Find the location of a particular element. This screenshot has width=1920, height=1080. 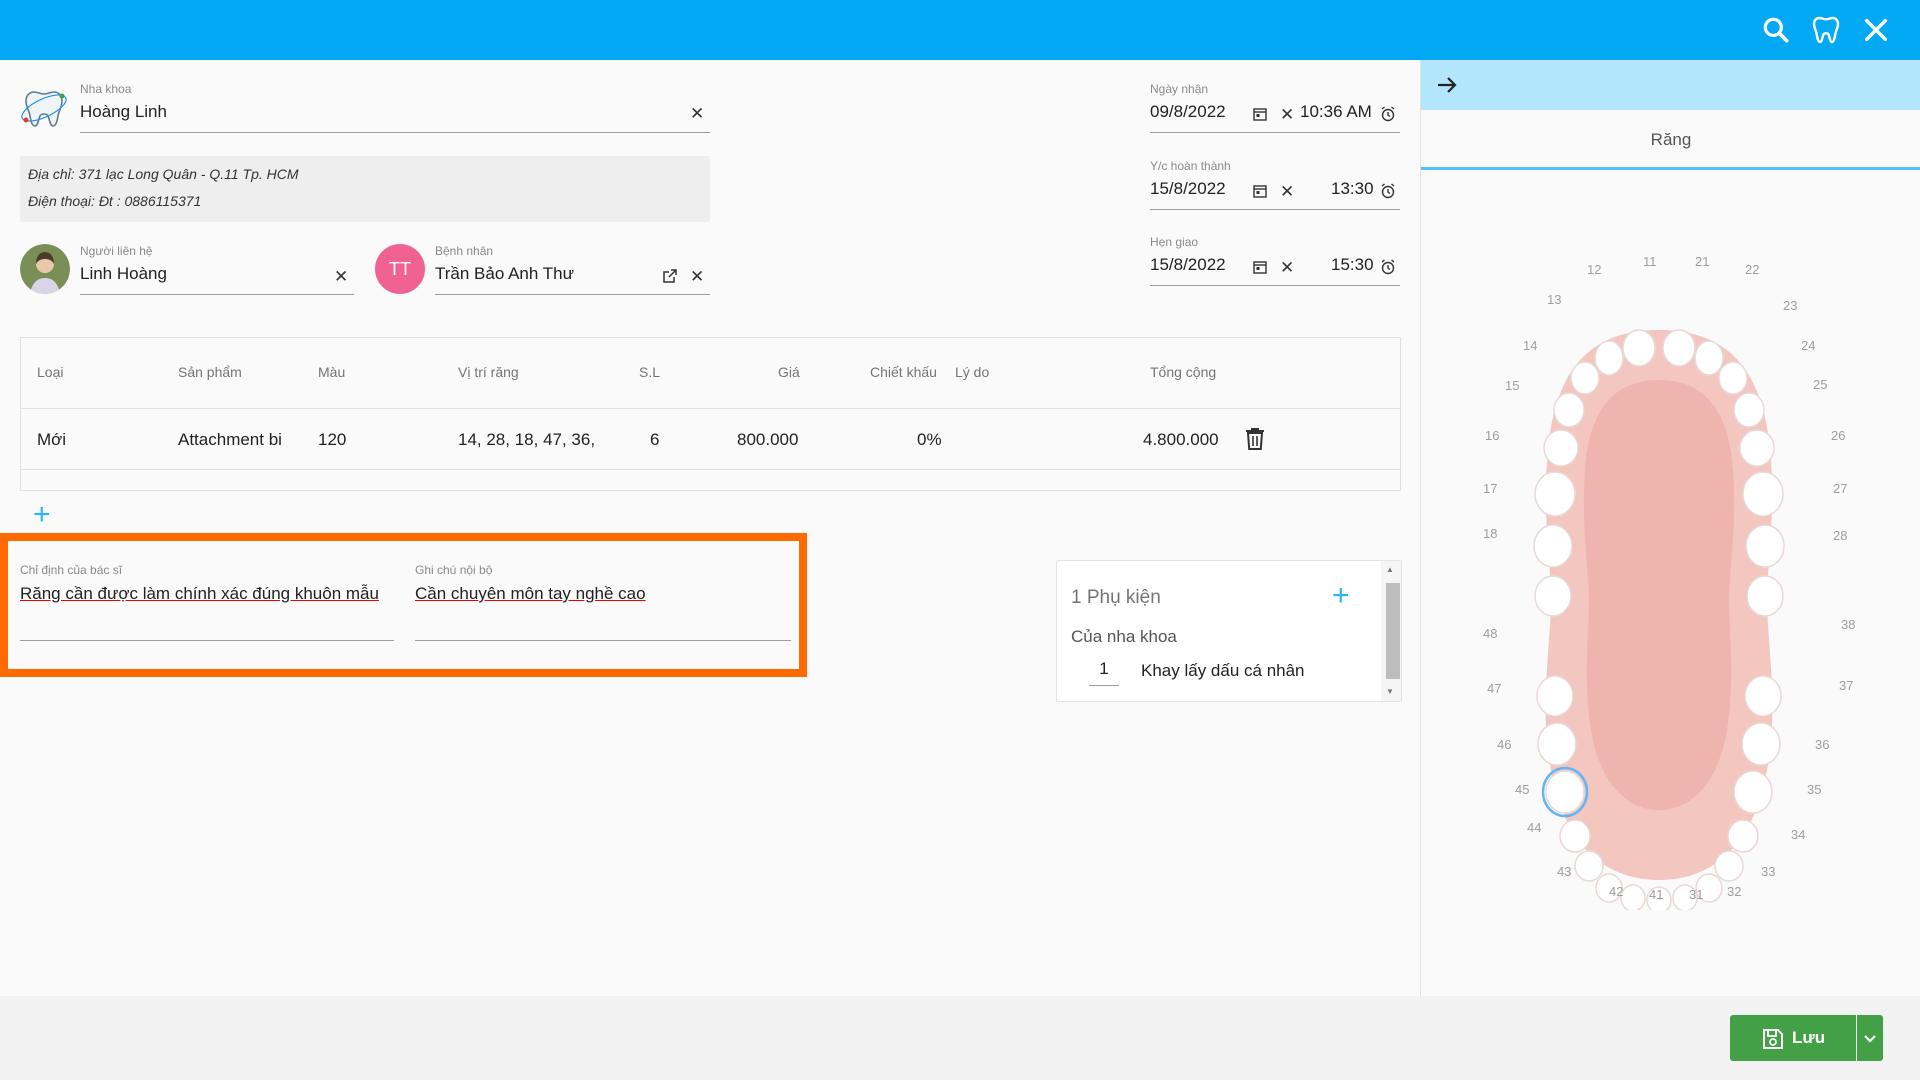

col-price: Giá is located at coordinates (789, 372).